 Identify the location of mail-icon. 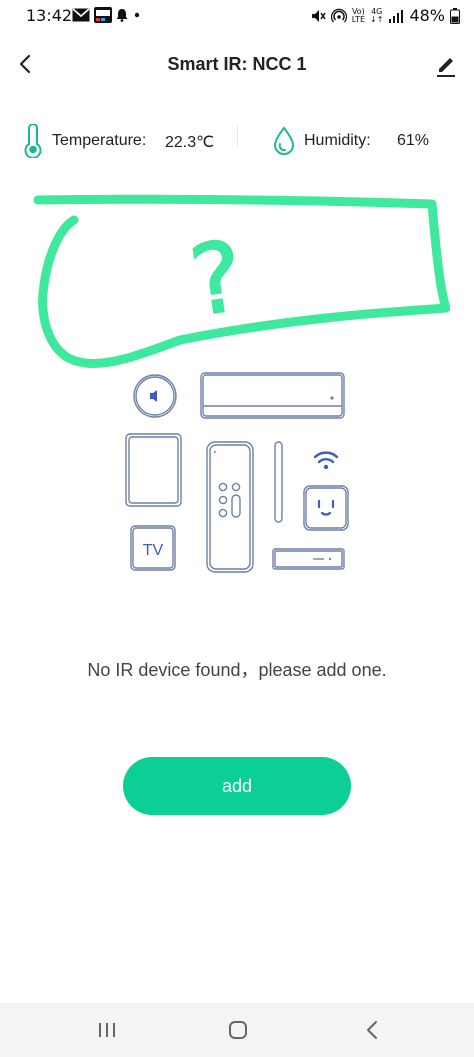
(81, 15).